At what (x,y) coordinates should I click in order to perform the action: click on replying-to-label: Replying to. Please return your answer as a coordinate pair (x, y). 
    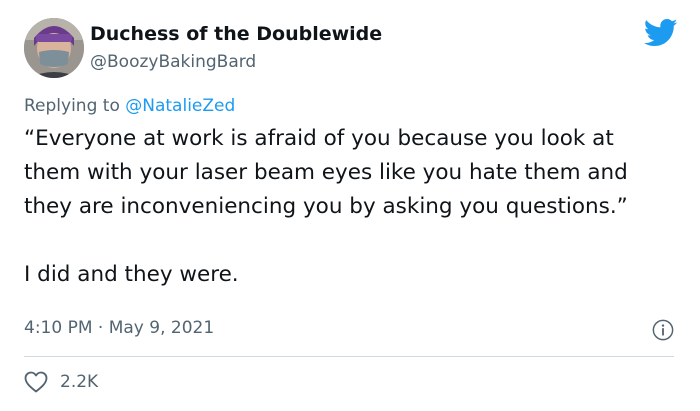
    Looking at the image, I should click on (75, 106).